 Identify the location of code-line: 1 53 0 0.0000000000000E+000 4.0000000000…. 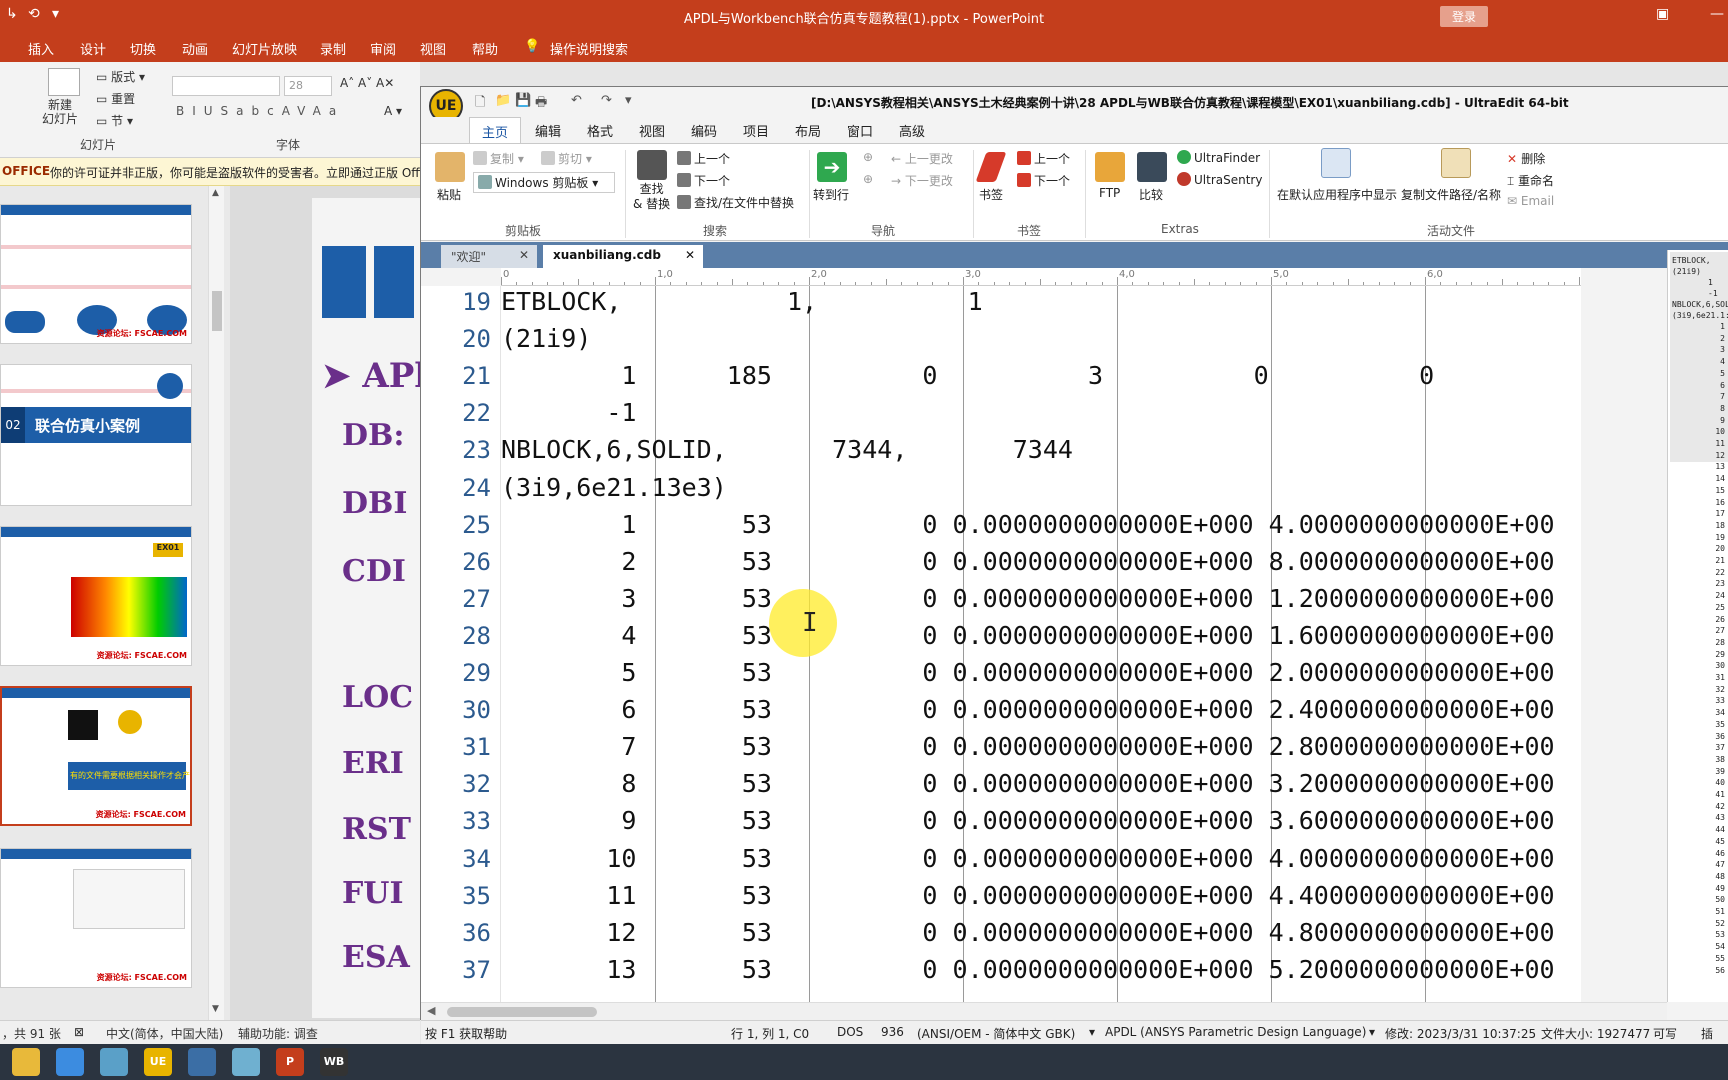
(1027, 524).